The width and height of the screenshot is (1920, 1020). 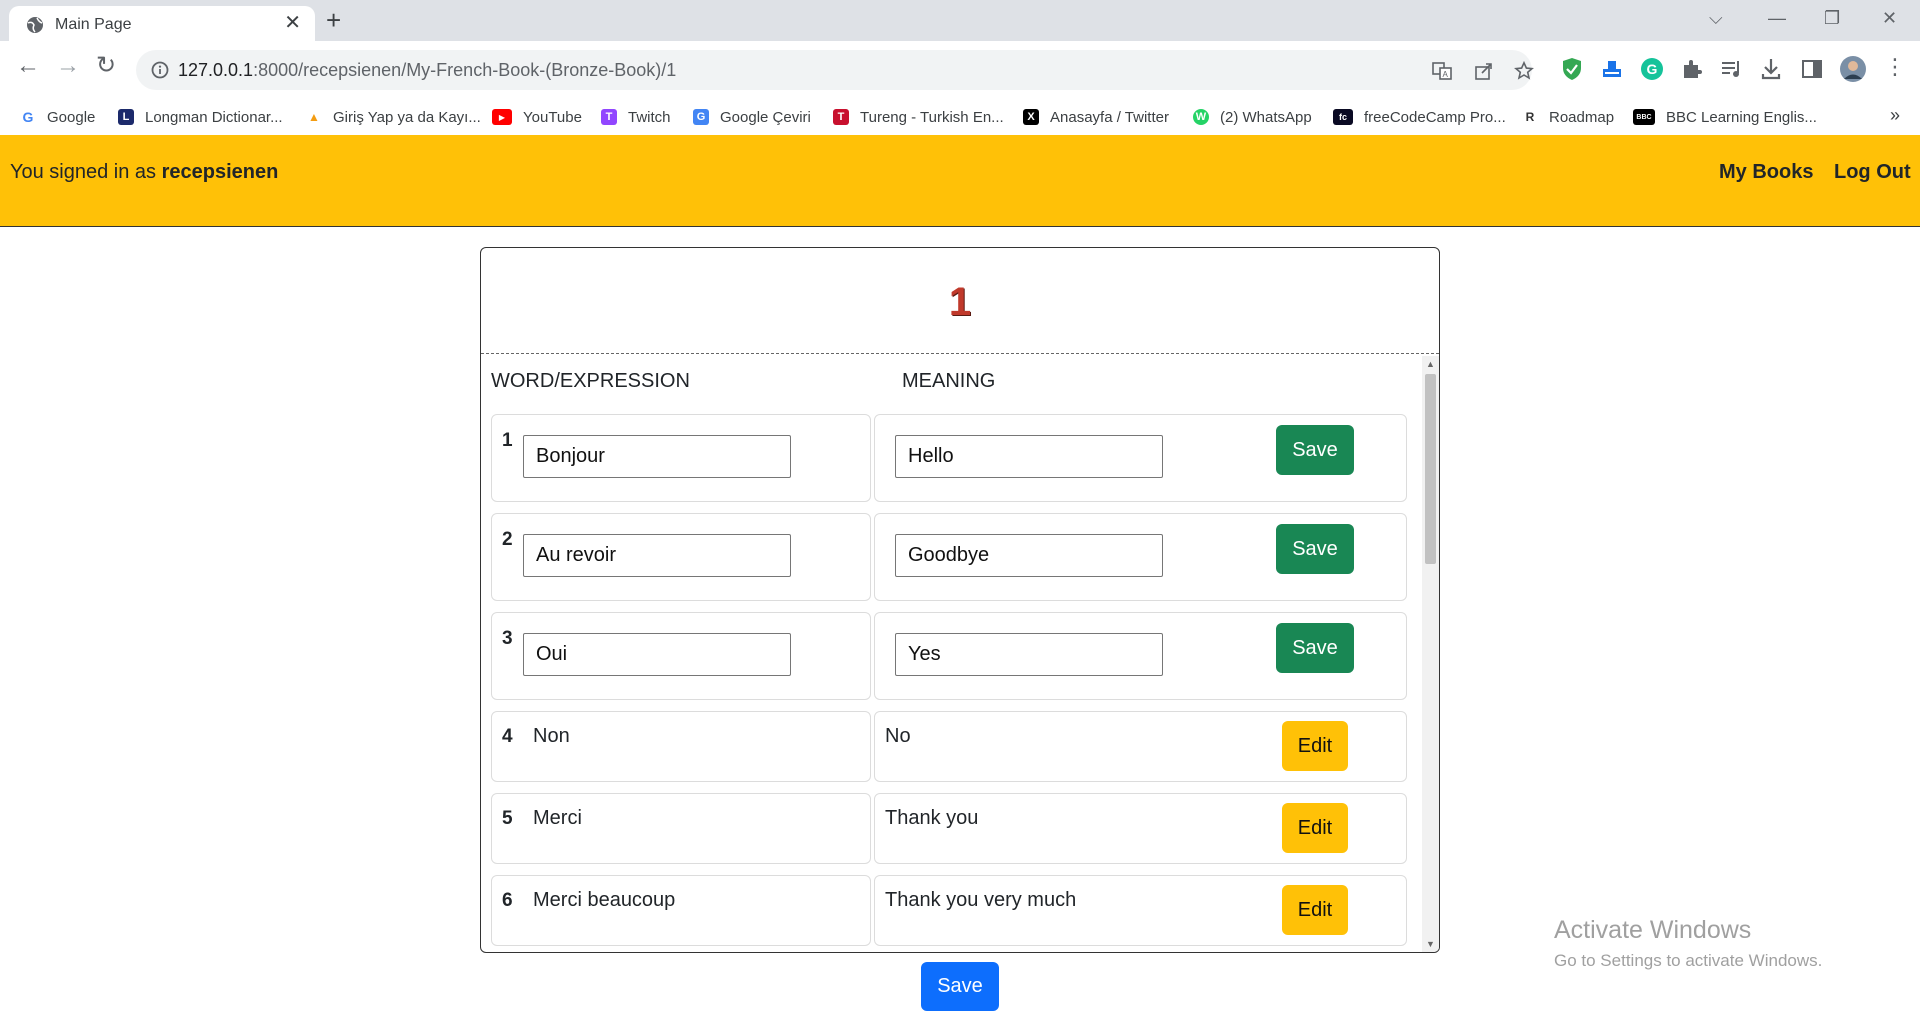 What do you see at coordinates (1771, 69) in the screenshot?
I see `download-icon` at bounding box center [1771, 69].